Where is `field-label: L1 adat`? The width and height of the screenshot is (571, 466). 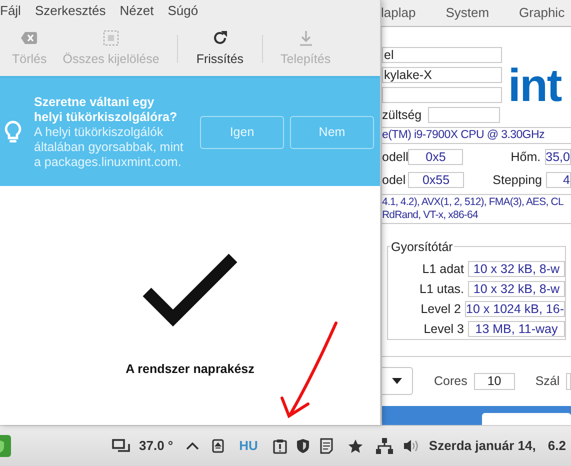
field-label: L1 adat is located at coordinates (443, 269).